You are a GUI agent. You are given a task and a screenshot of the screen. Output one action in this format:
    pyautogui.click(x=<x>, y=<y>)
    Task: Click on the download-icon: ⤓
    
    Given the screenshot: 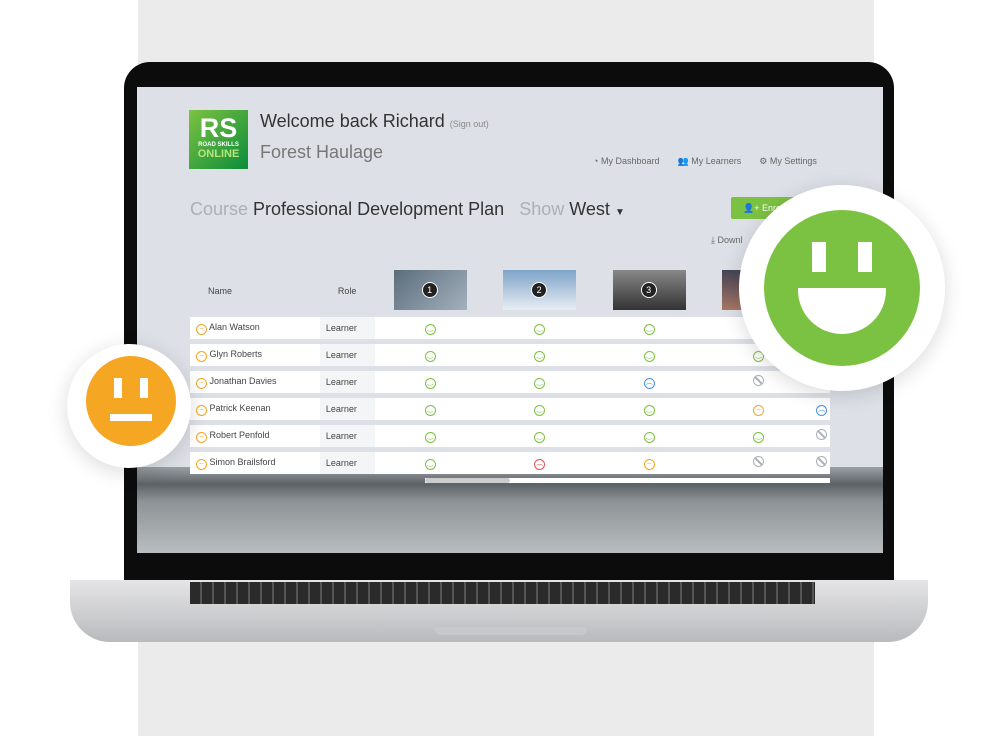 What is the action you would take?
    pyautogui.click(x=713, y=240)
    